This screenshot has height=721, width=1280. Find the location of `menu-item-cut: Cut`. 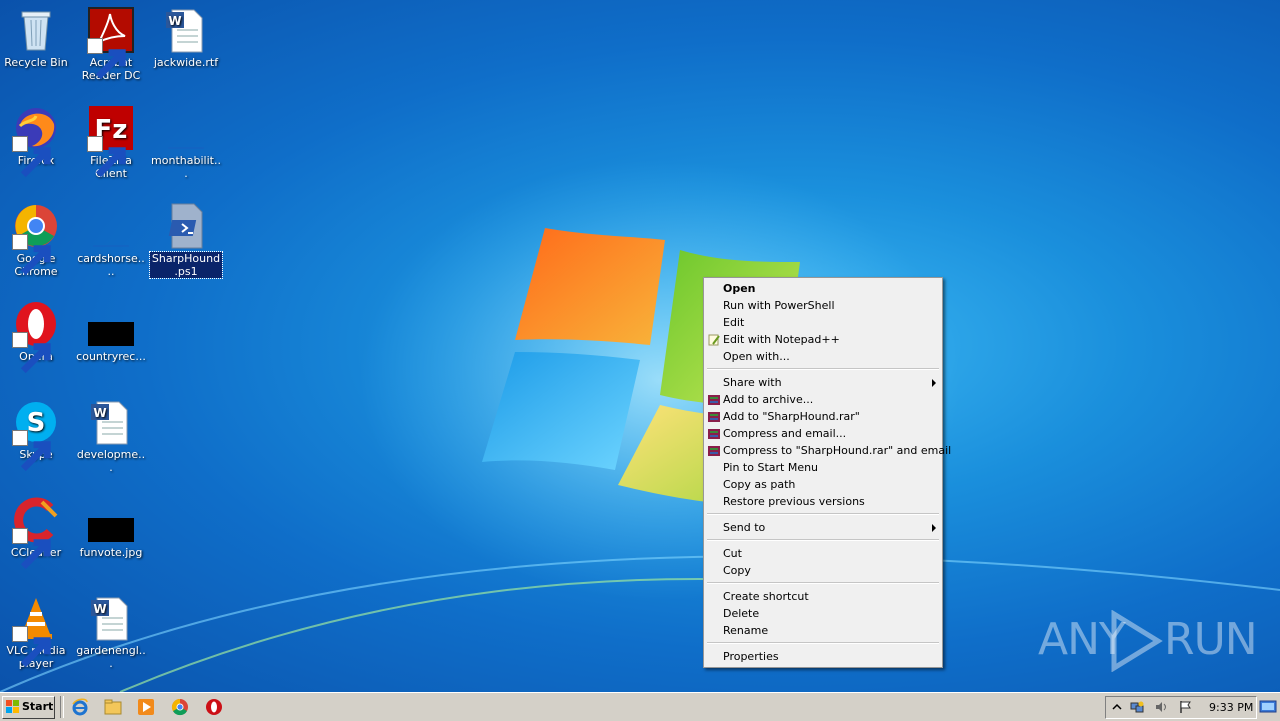

menu-item-cut: Cut is located at coordinates (823, 553).